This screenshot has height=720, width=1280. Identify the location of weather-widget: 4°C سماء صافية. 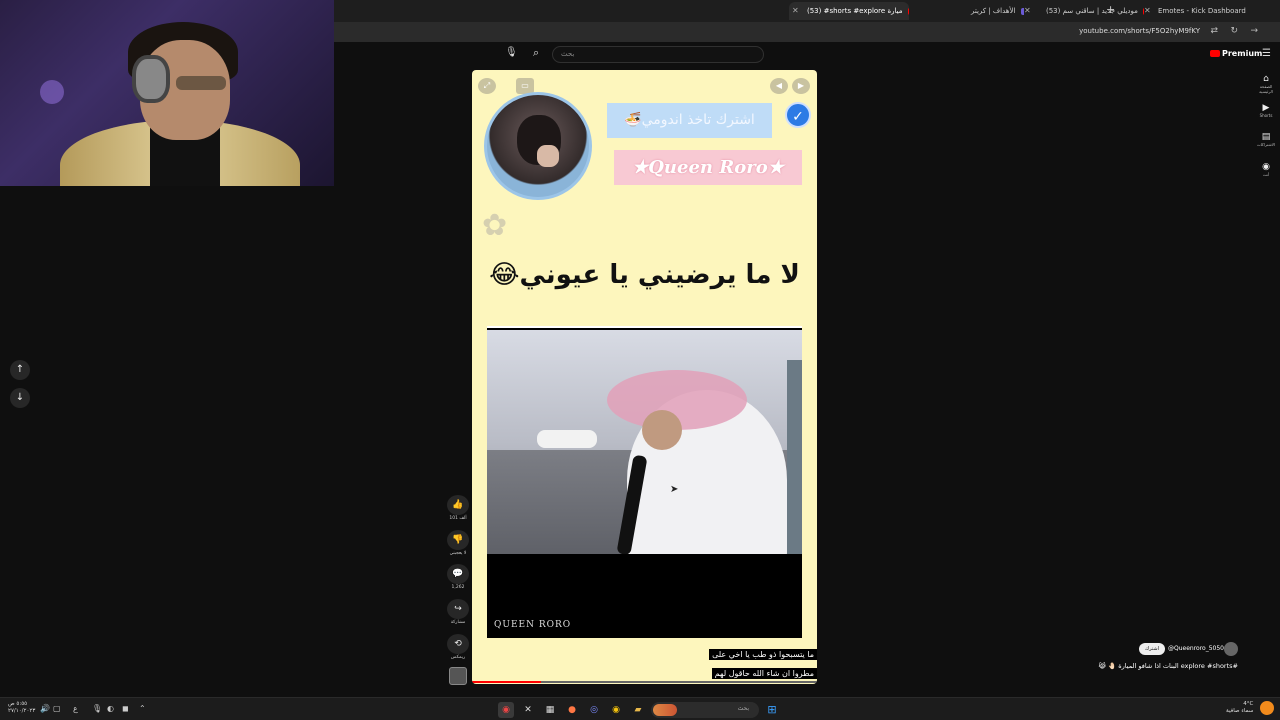
(1239, 708).